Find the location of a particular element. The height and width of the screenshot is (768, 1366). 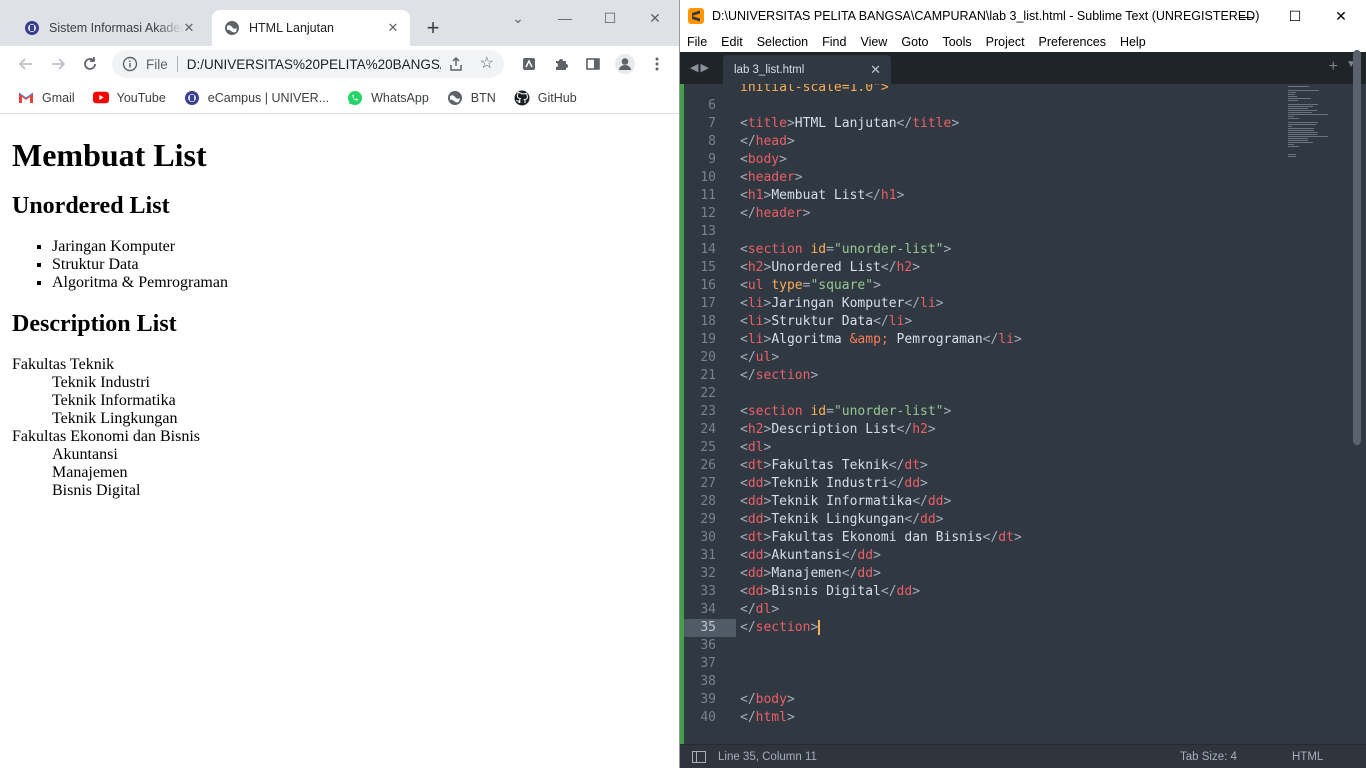

code-line: <dd>Teknik Lingkungan</dd> is located at coordinates (842, 520).